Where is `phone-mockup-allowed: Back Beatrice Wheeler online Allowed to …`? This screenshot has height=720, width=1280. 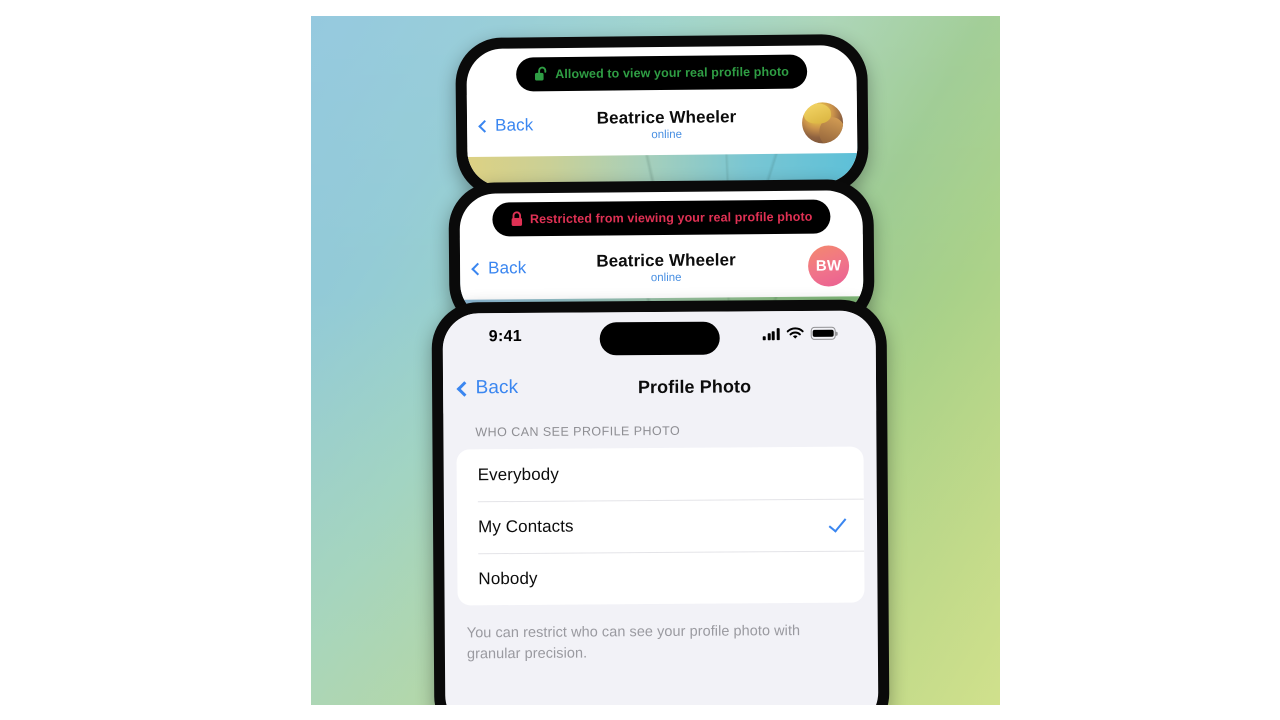
phone-mockup-allowed: Back Beatrice Wheeler online Allowed to … is located at coordinates (662, 116).